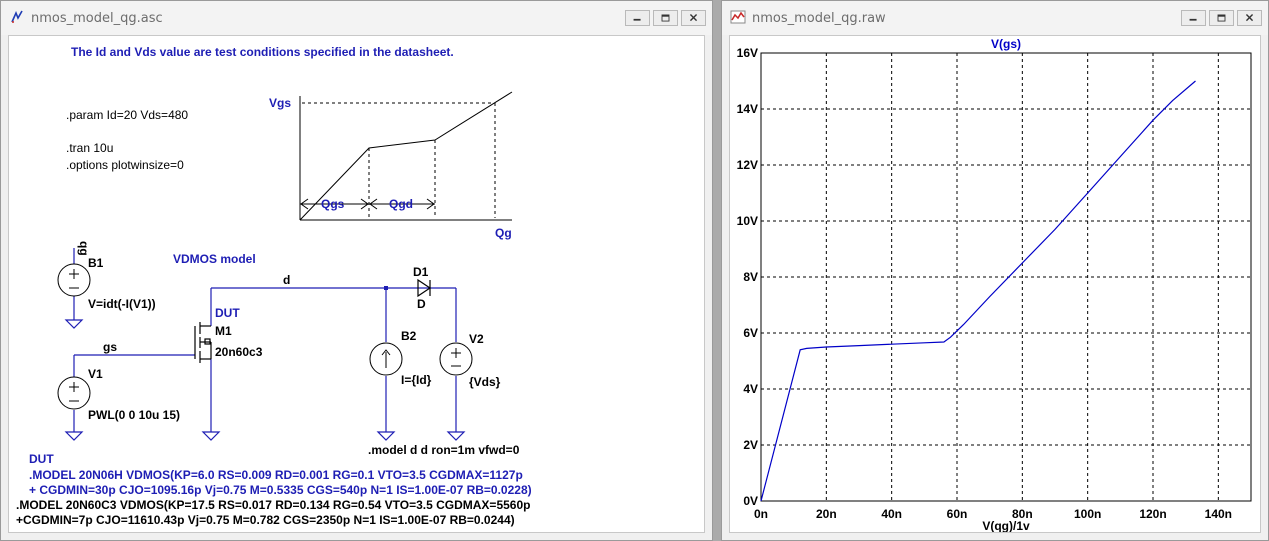 This screenshot has height=541, width=1269. What do you see at coordinates (203, 342) in the screenshot?
I see `m1-mosfet-symbol` at bounding box center [203, 342].